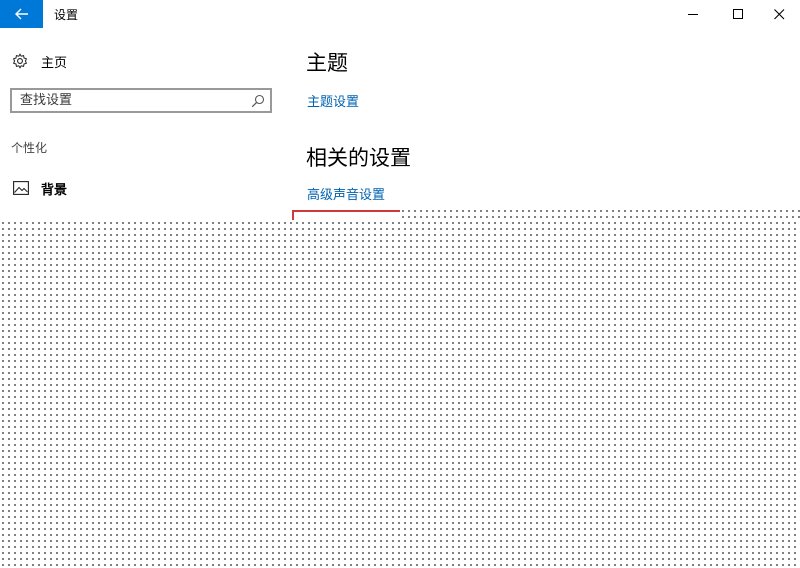 This screenshot has width=800, height=568. Describe the element at coordinates (29, 148) in the screenshot. I see `section-label-personalization: 个性化` at that location.